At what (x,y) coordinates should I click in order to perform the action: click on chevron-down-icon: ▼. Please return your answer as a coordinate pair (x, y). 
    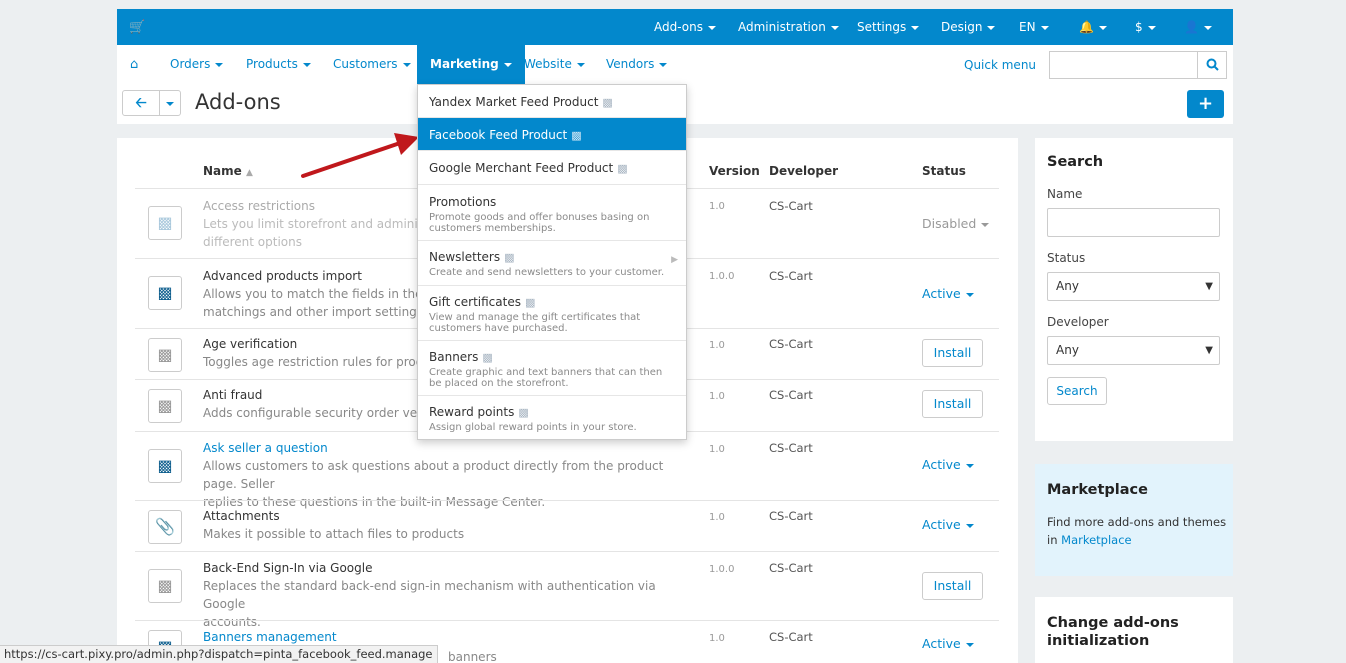
    Looking at the image, I should click on (1209, 286).